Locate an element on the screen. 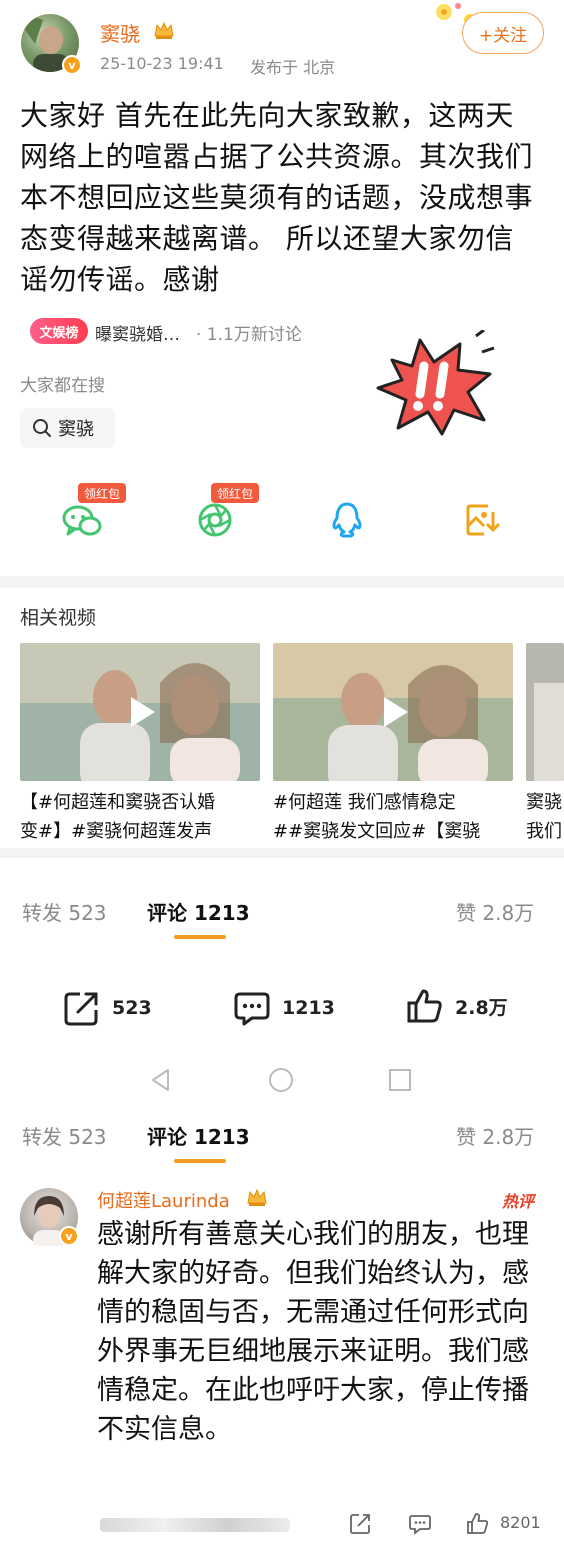  comment-icon is located at coordinates (252, 1009).